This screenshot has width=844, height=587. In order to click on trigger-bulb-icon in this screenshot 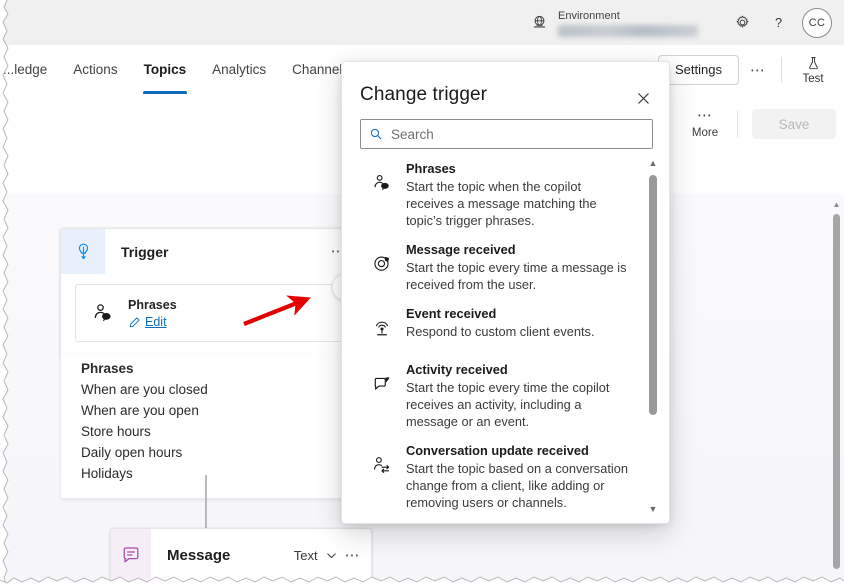, I will do `click(83, 251)`.